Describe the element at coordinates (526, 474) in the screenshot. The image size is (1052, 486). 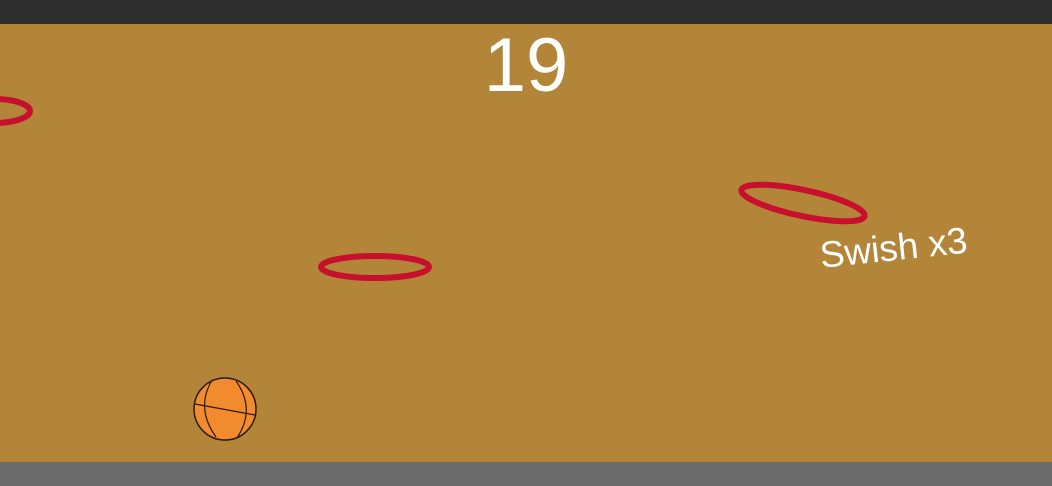
I see `bottom-bar` at that location.